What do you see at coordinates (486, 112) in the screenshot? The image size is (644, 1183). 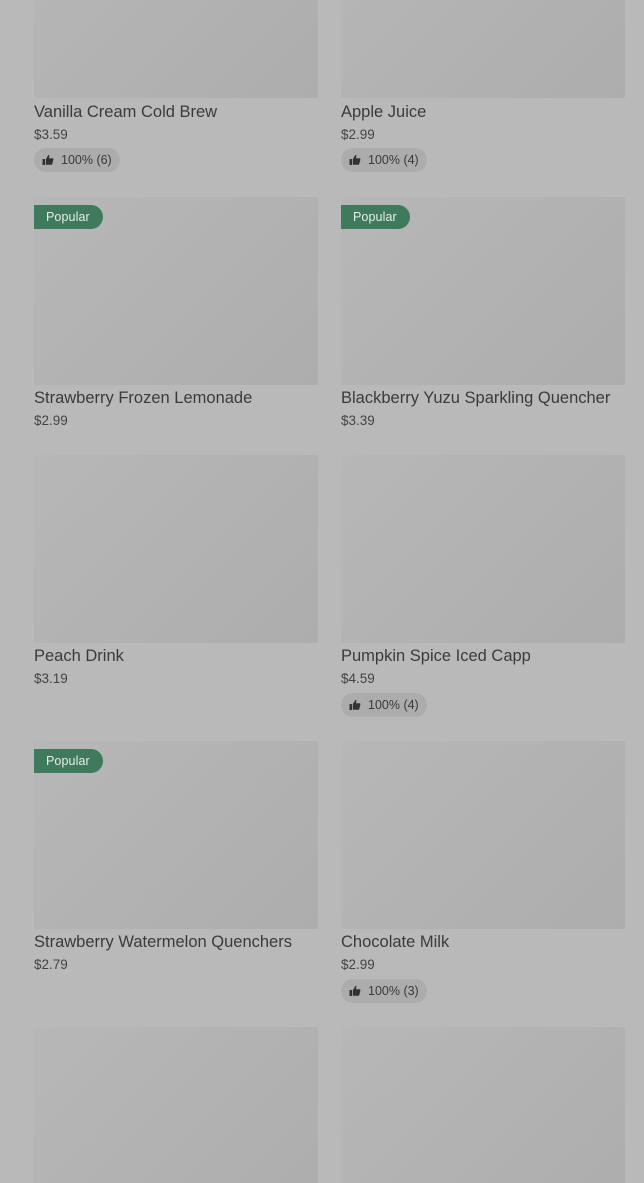 I see `item-name: Apple Juice` at bounding box center [486, 112].